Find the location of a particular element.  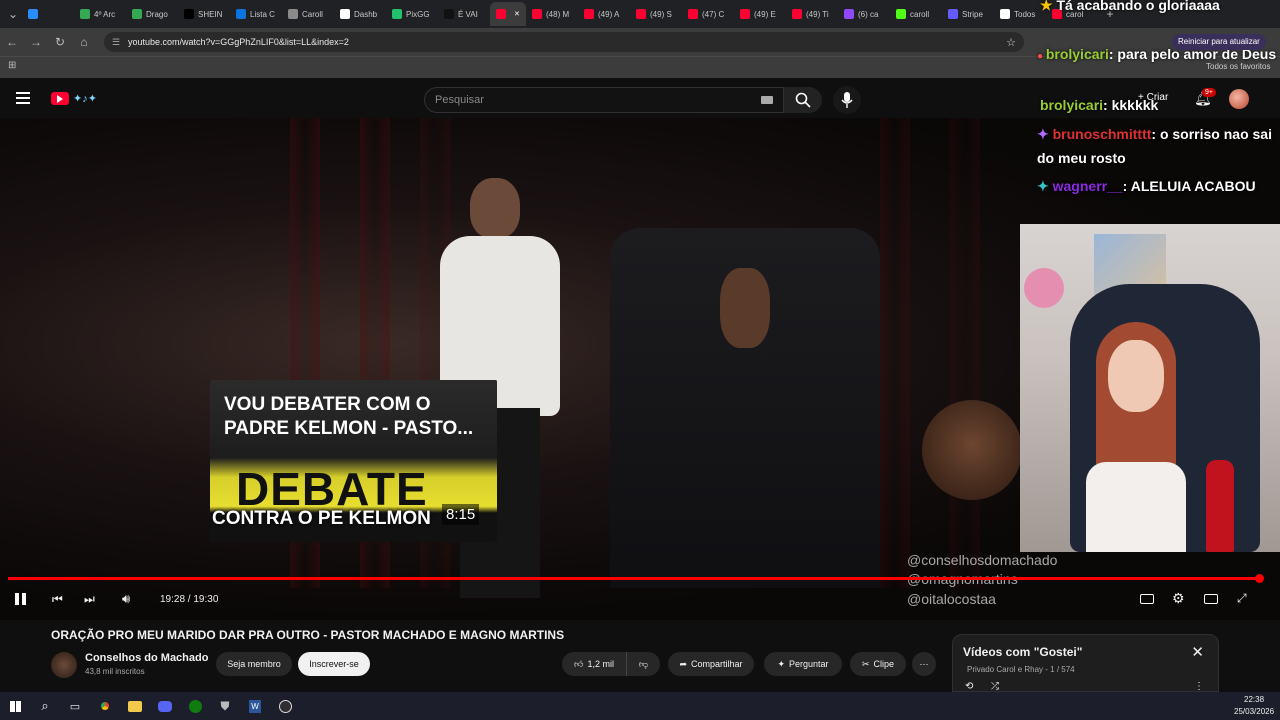

clock-date: 25/03/2026 is located at coordinates (1254, 711).